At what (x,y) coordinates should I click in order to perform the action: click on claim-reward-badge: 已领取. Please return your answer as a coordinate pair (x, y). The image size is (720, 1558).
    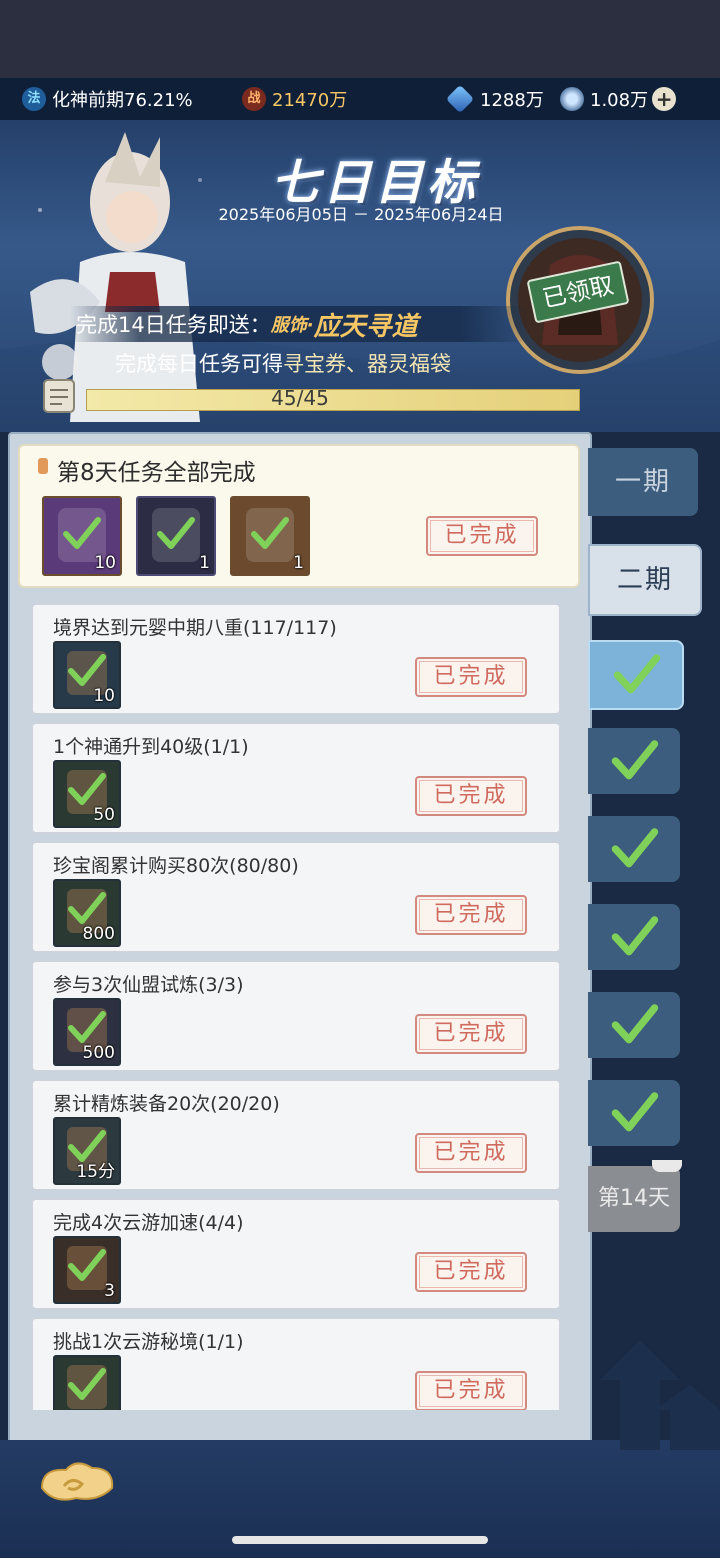
    Looking at the image, I should click on (580, 300).